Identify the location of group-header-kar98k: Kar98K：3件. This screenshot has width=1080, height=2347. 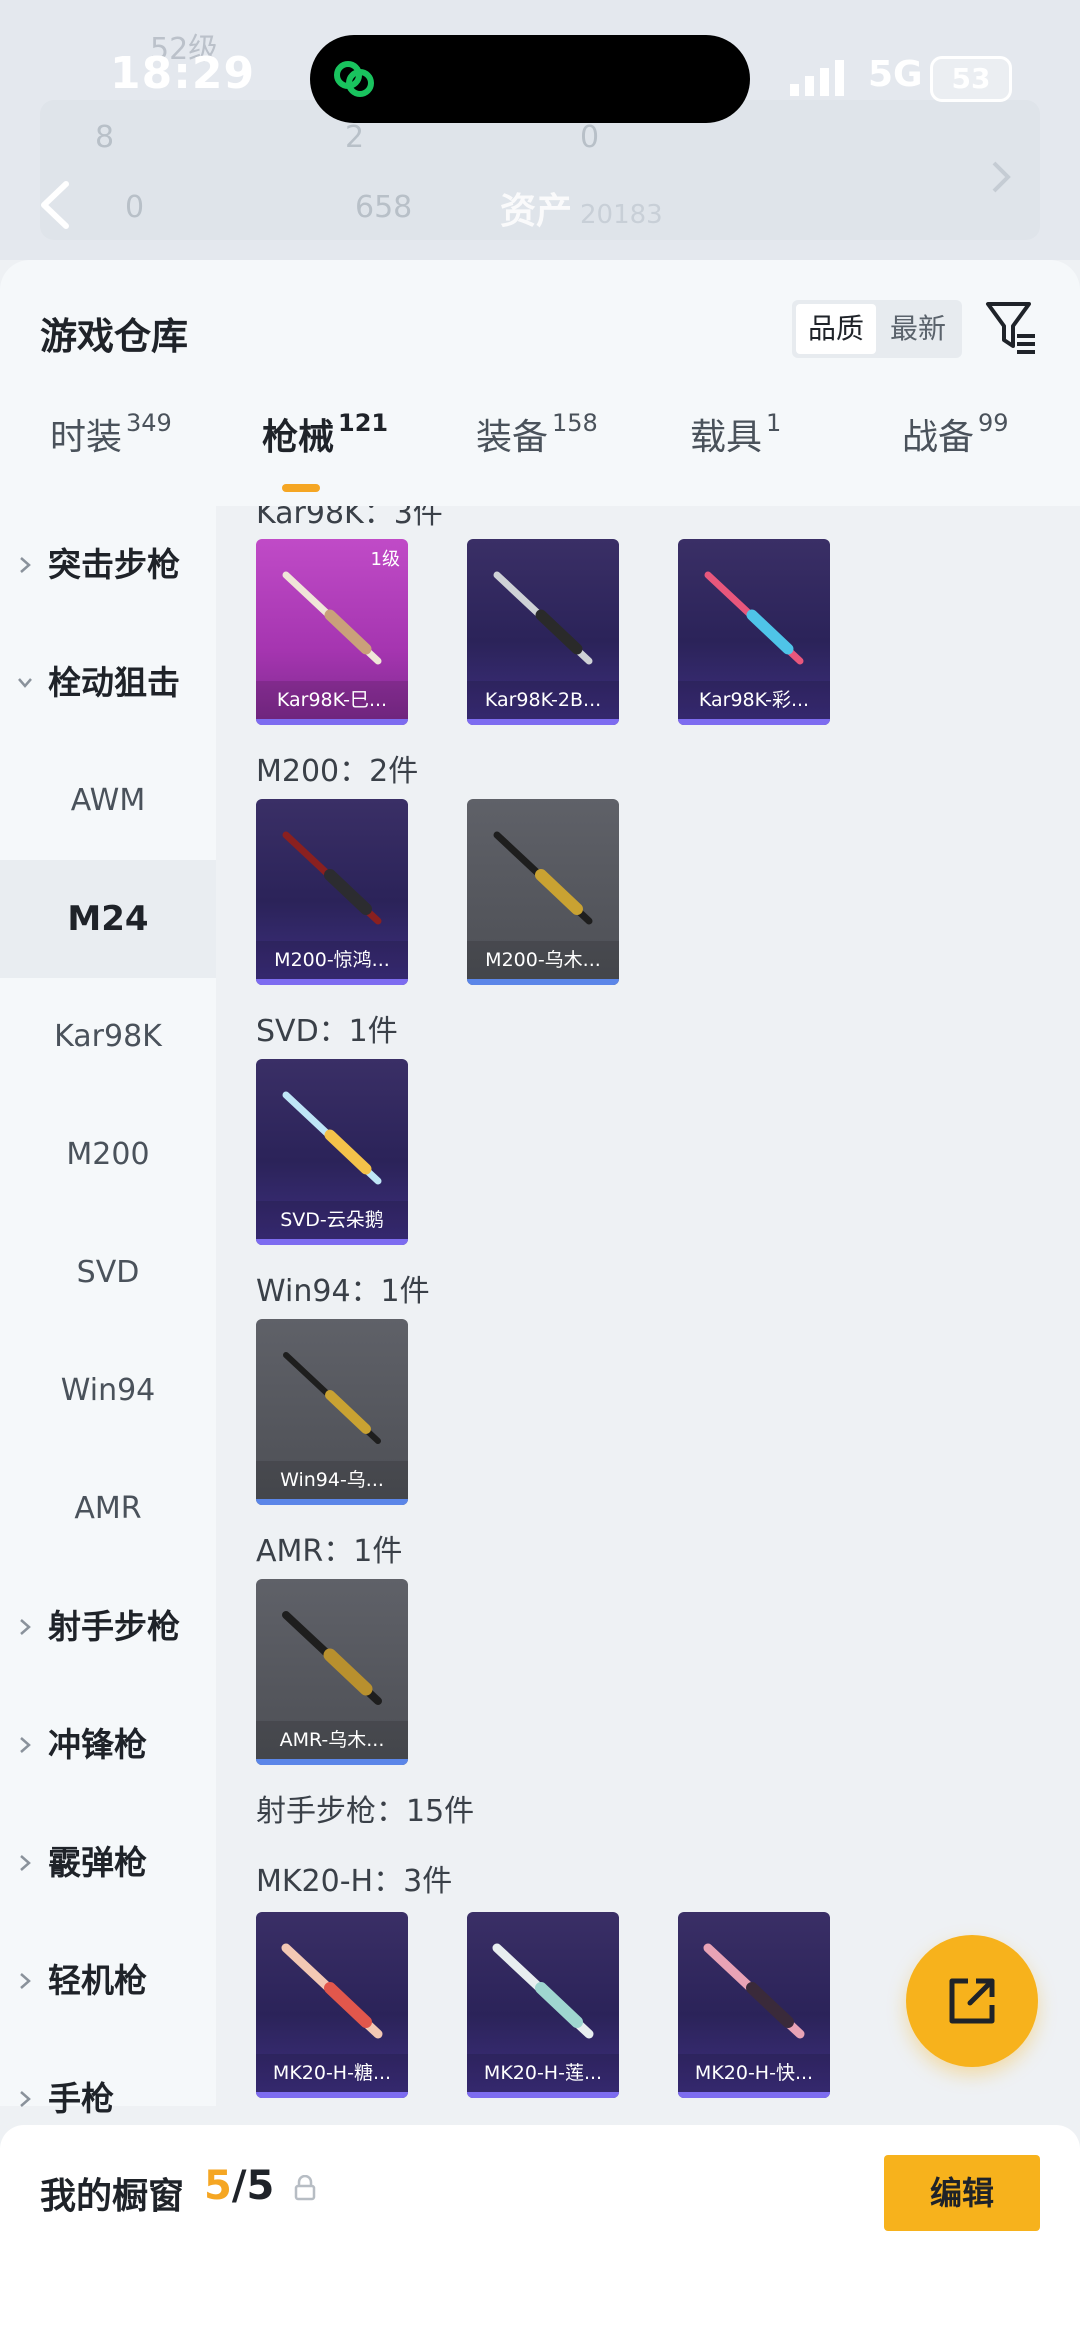
(349, 518).